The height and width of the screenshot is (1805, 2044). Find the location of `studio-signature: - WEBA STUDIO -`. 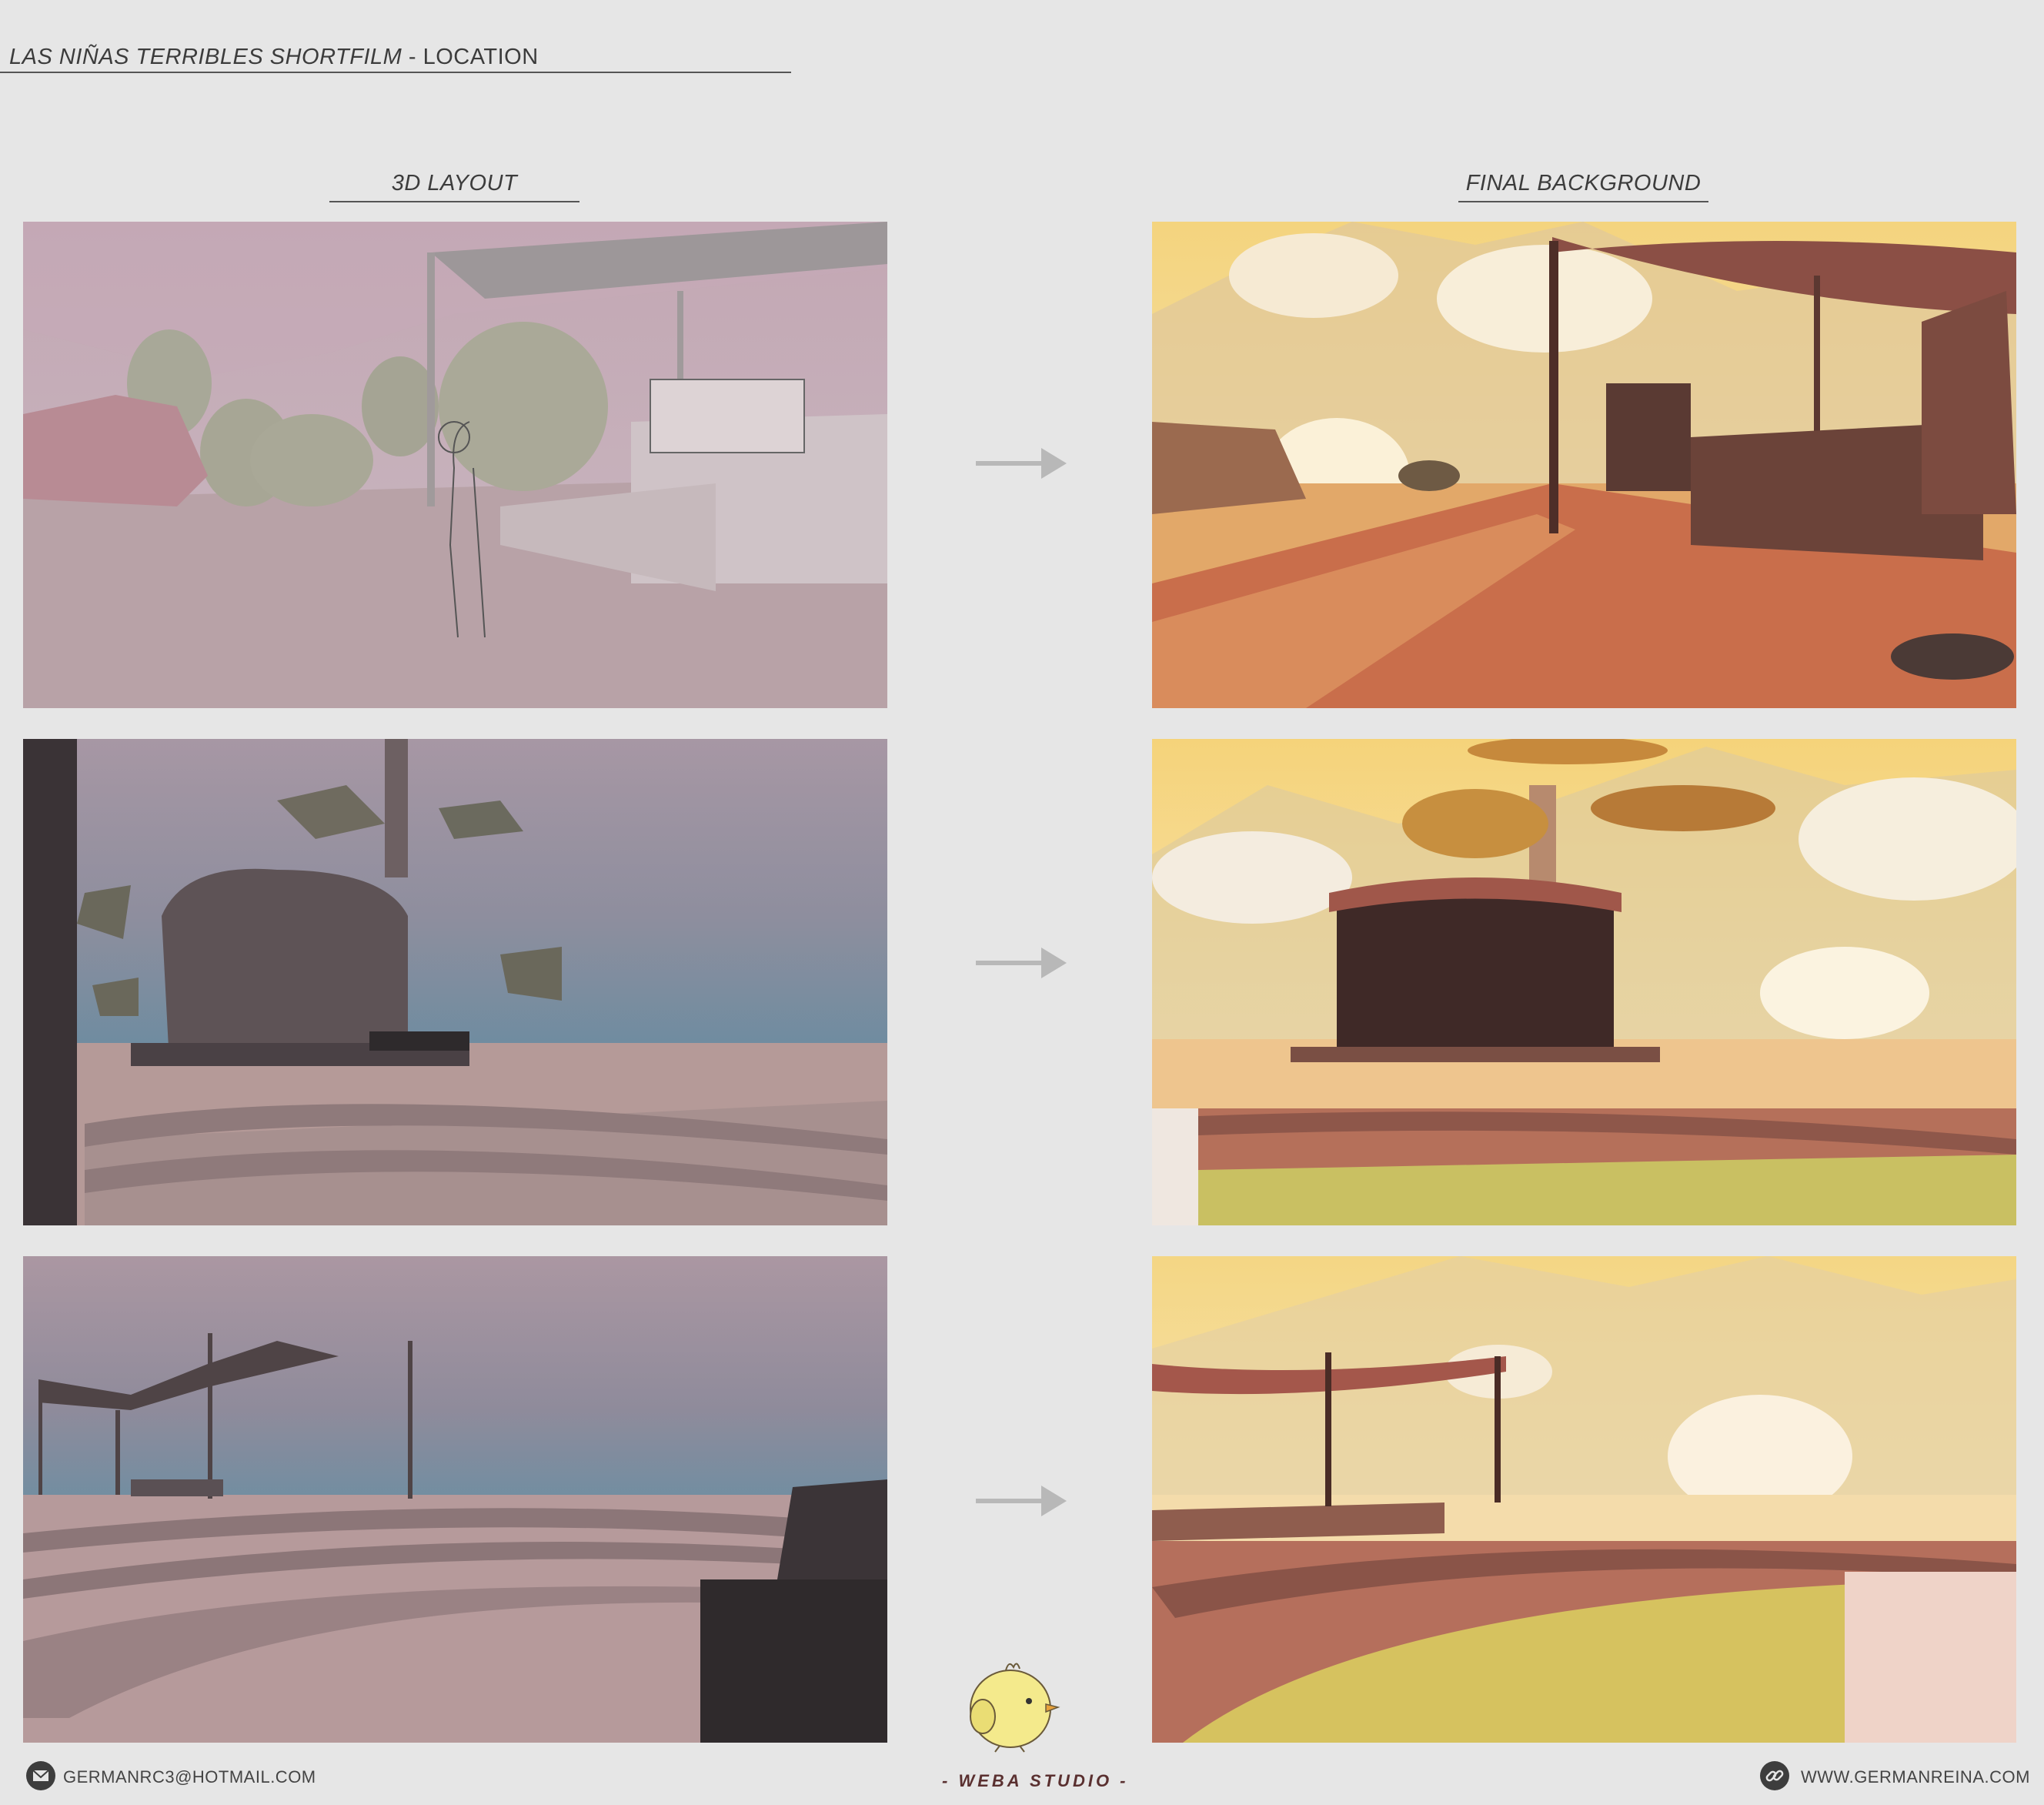

studio-signature: - WEBA STUDIO - is located at coordinates (1035, 1780).